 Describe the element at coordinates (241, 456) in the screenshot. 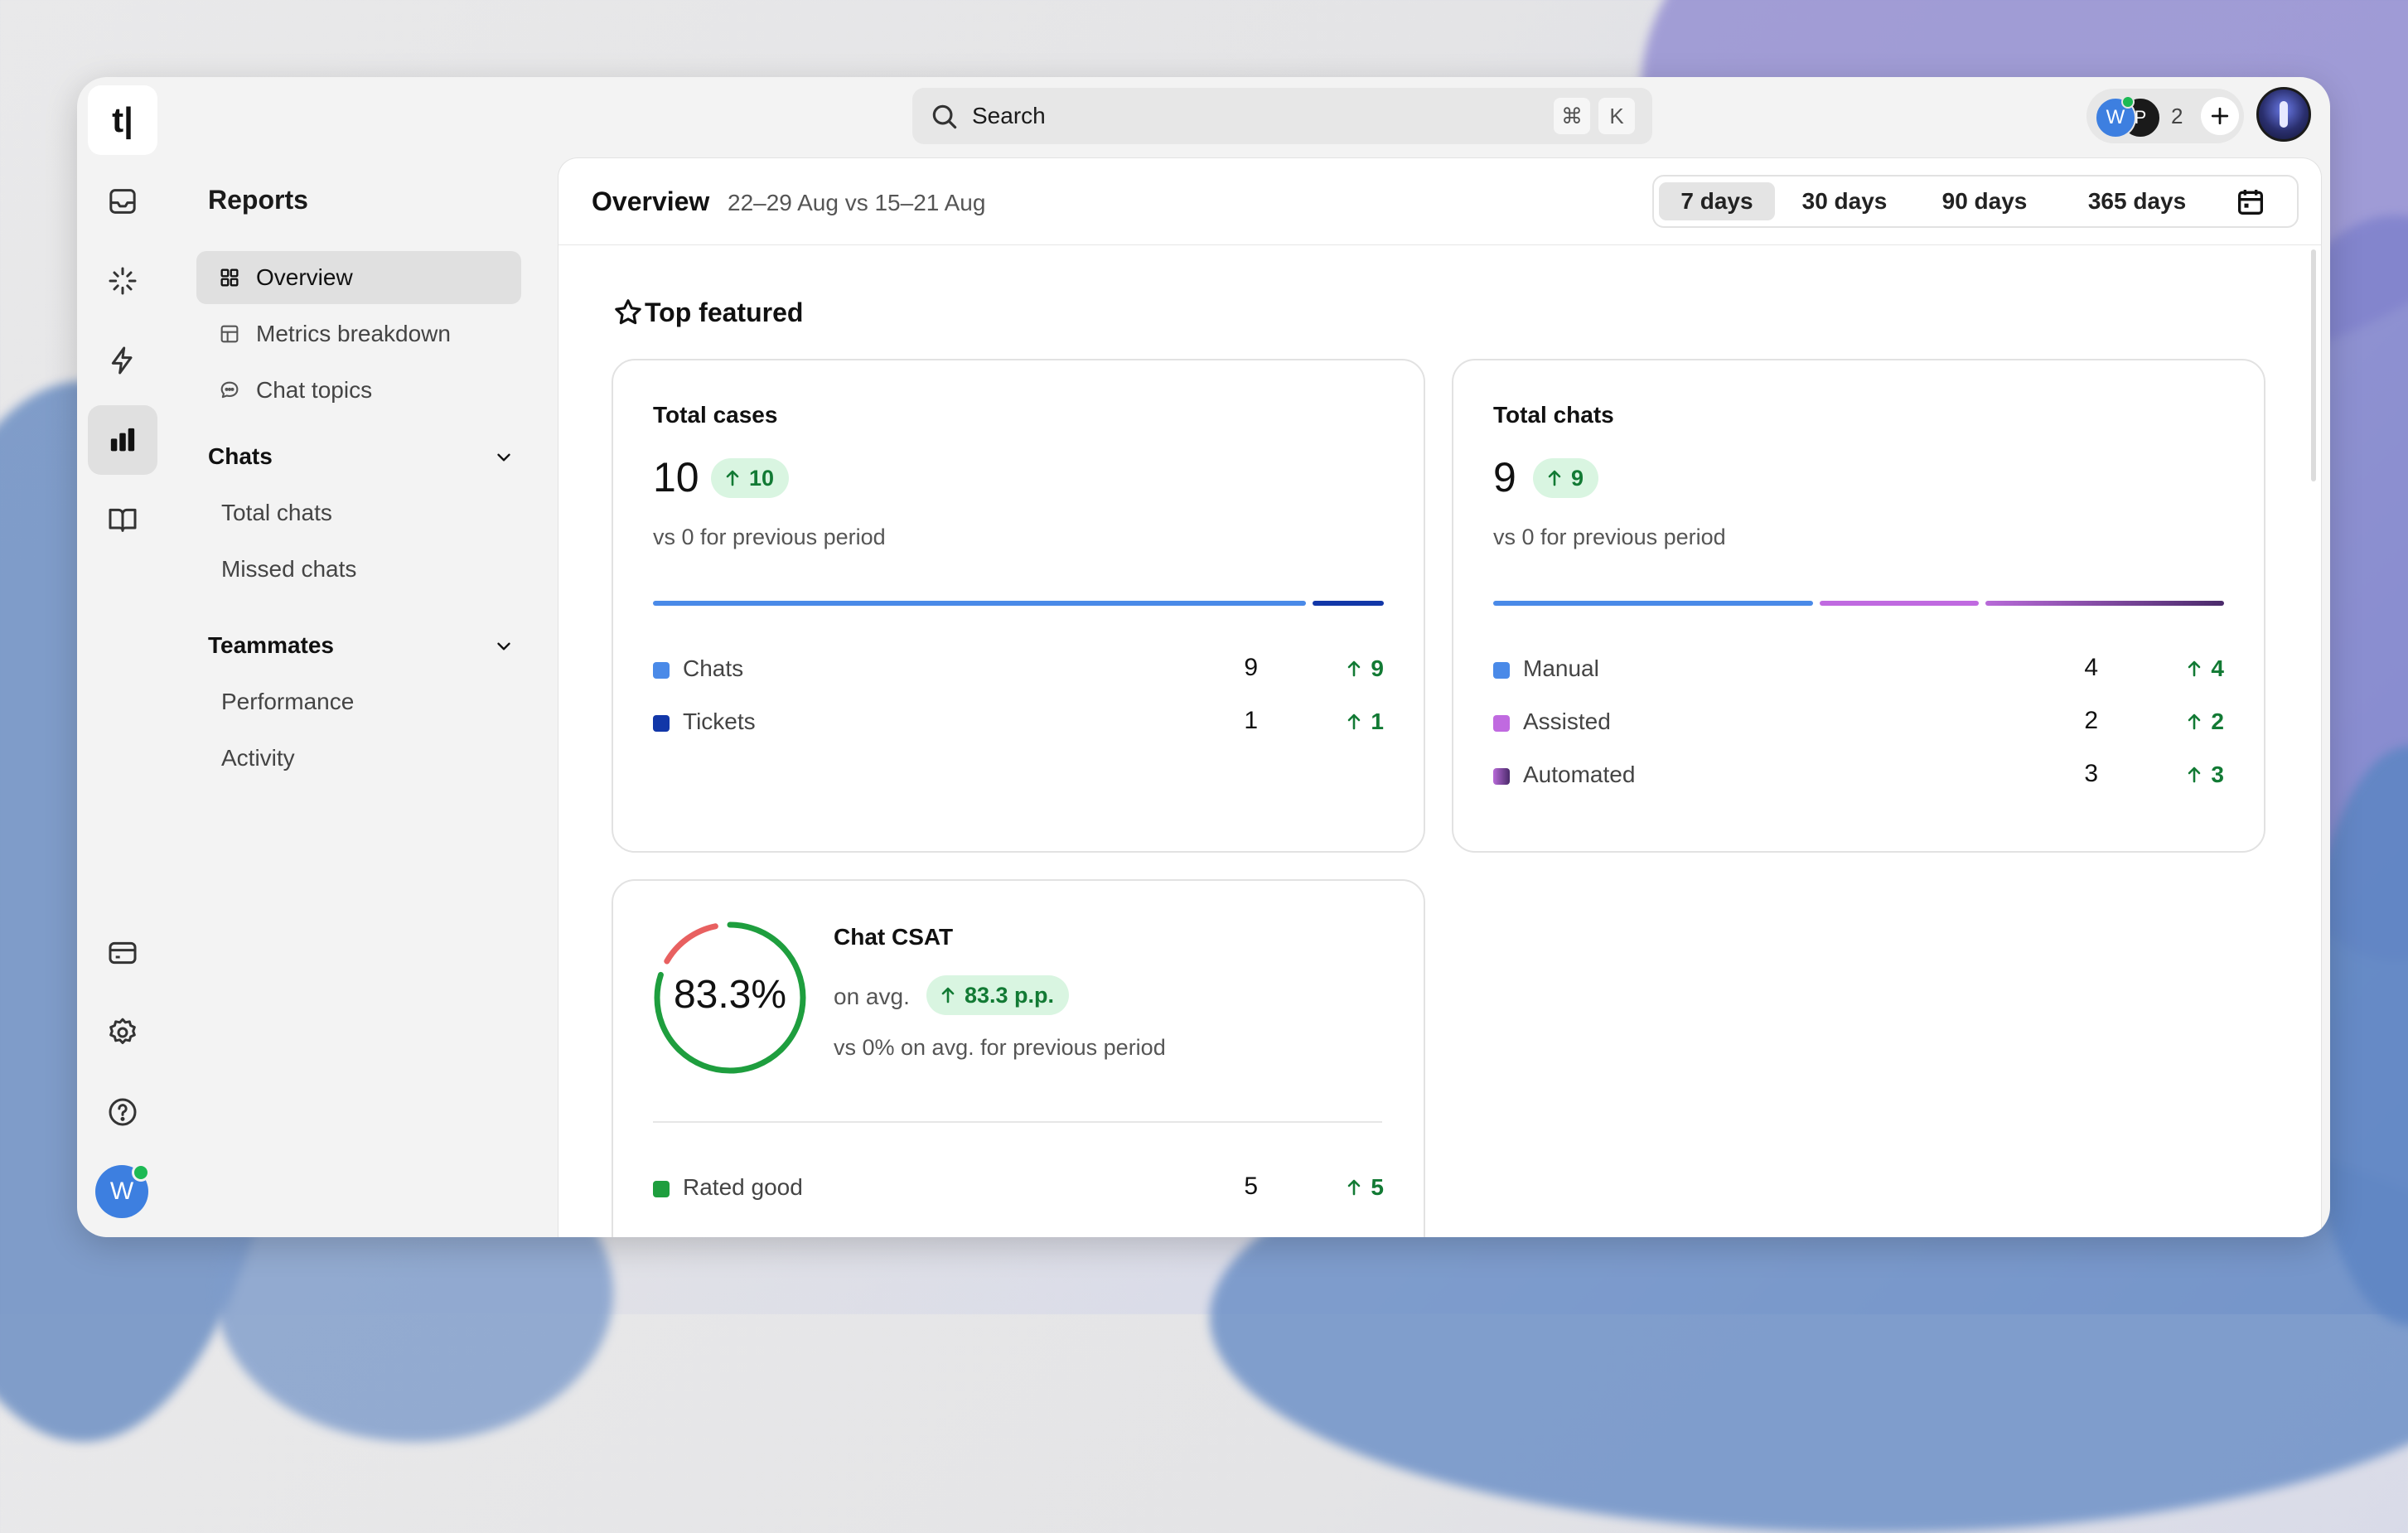

I see `nav-group-label: Chats` at that location.